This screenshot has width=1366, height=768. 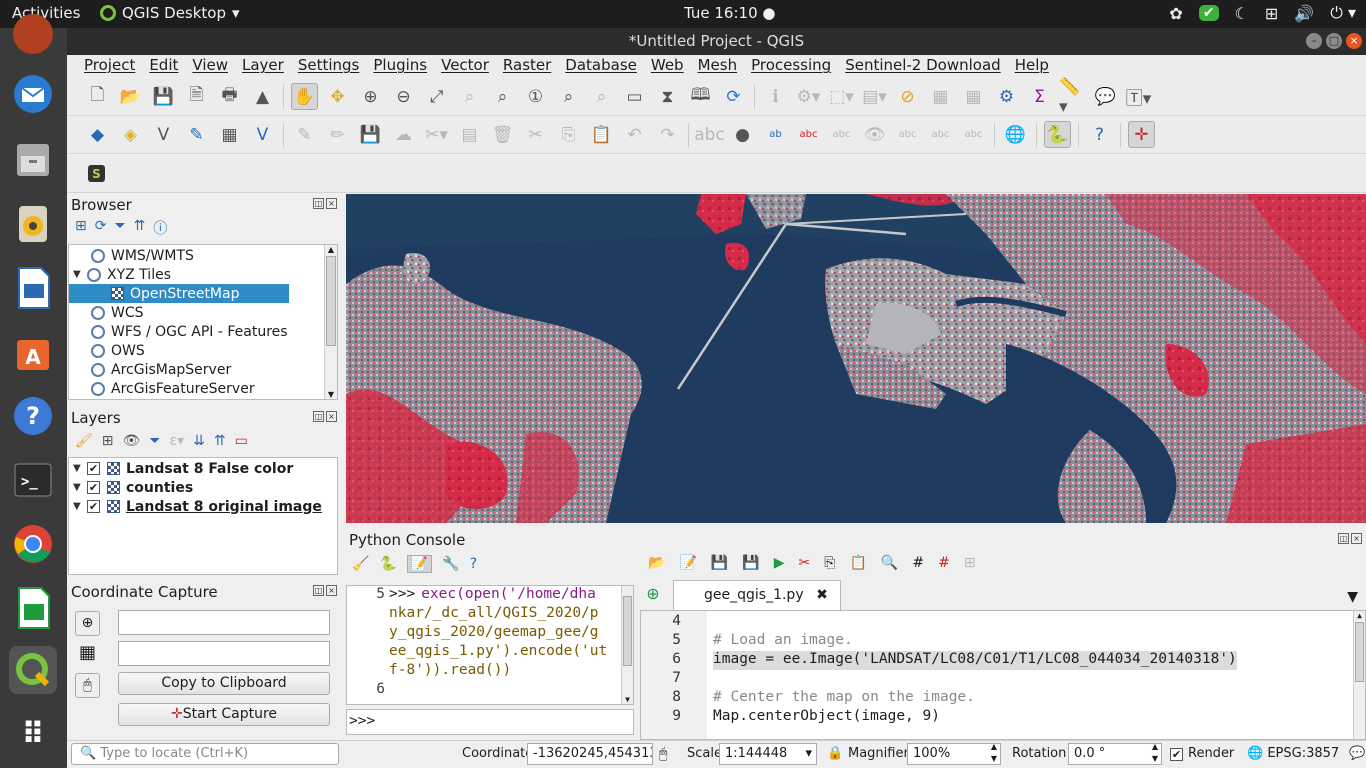 I want to click on show-hide-labels-icon: 👁, so click(x=874, y=134).